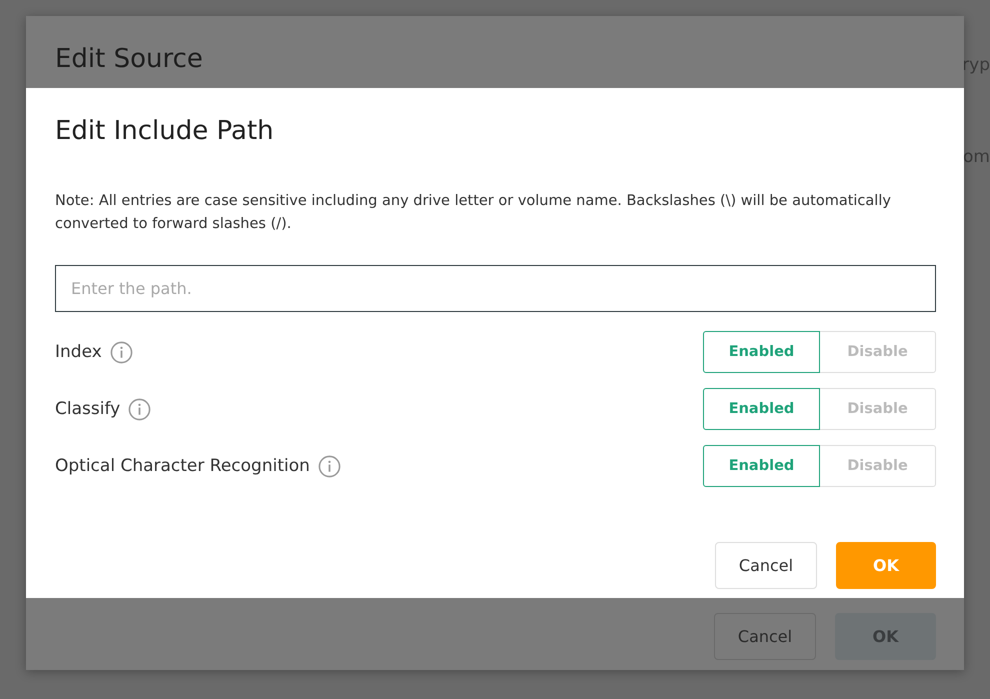 The image size is (990, 699). What do you see at coordinates (495, 288) in the screenshot?
I see `path-input-field: Enter the path.` at bounding box center [495, 288].